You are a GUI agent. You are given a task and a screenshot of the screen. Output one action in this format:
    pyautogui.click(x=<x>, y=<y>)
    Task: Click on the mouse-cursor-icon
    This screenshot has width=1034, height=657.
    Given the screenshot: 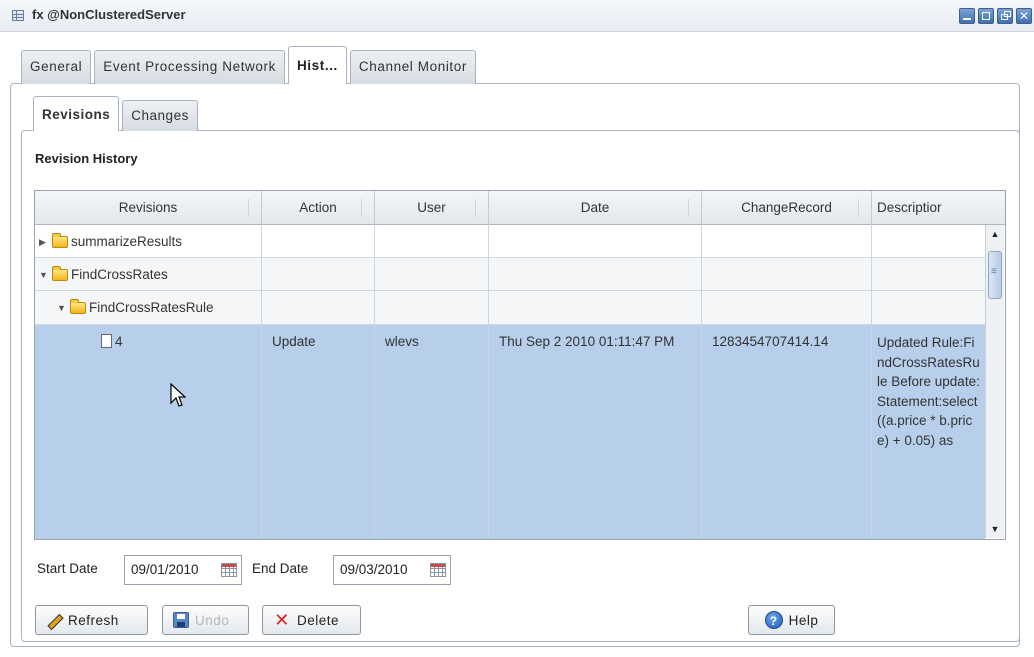 What is the action you would take?
    pyautogui.click(x=178, y=395)
    